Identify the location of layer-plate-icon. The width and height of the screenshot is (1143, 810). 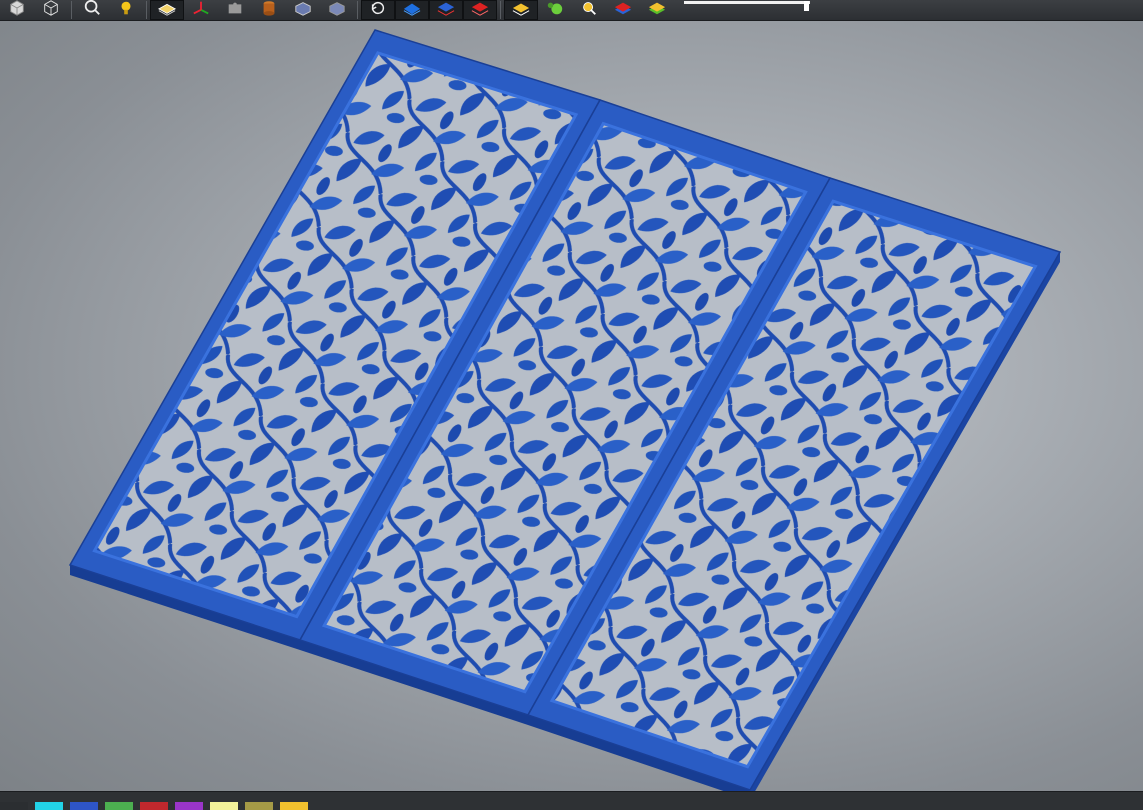
(167, 10).